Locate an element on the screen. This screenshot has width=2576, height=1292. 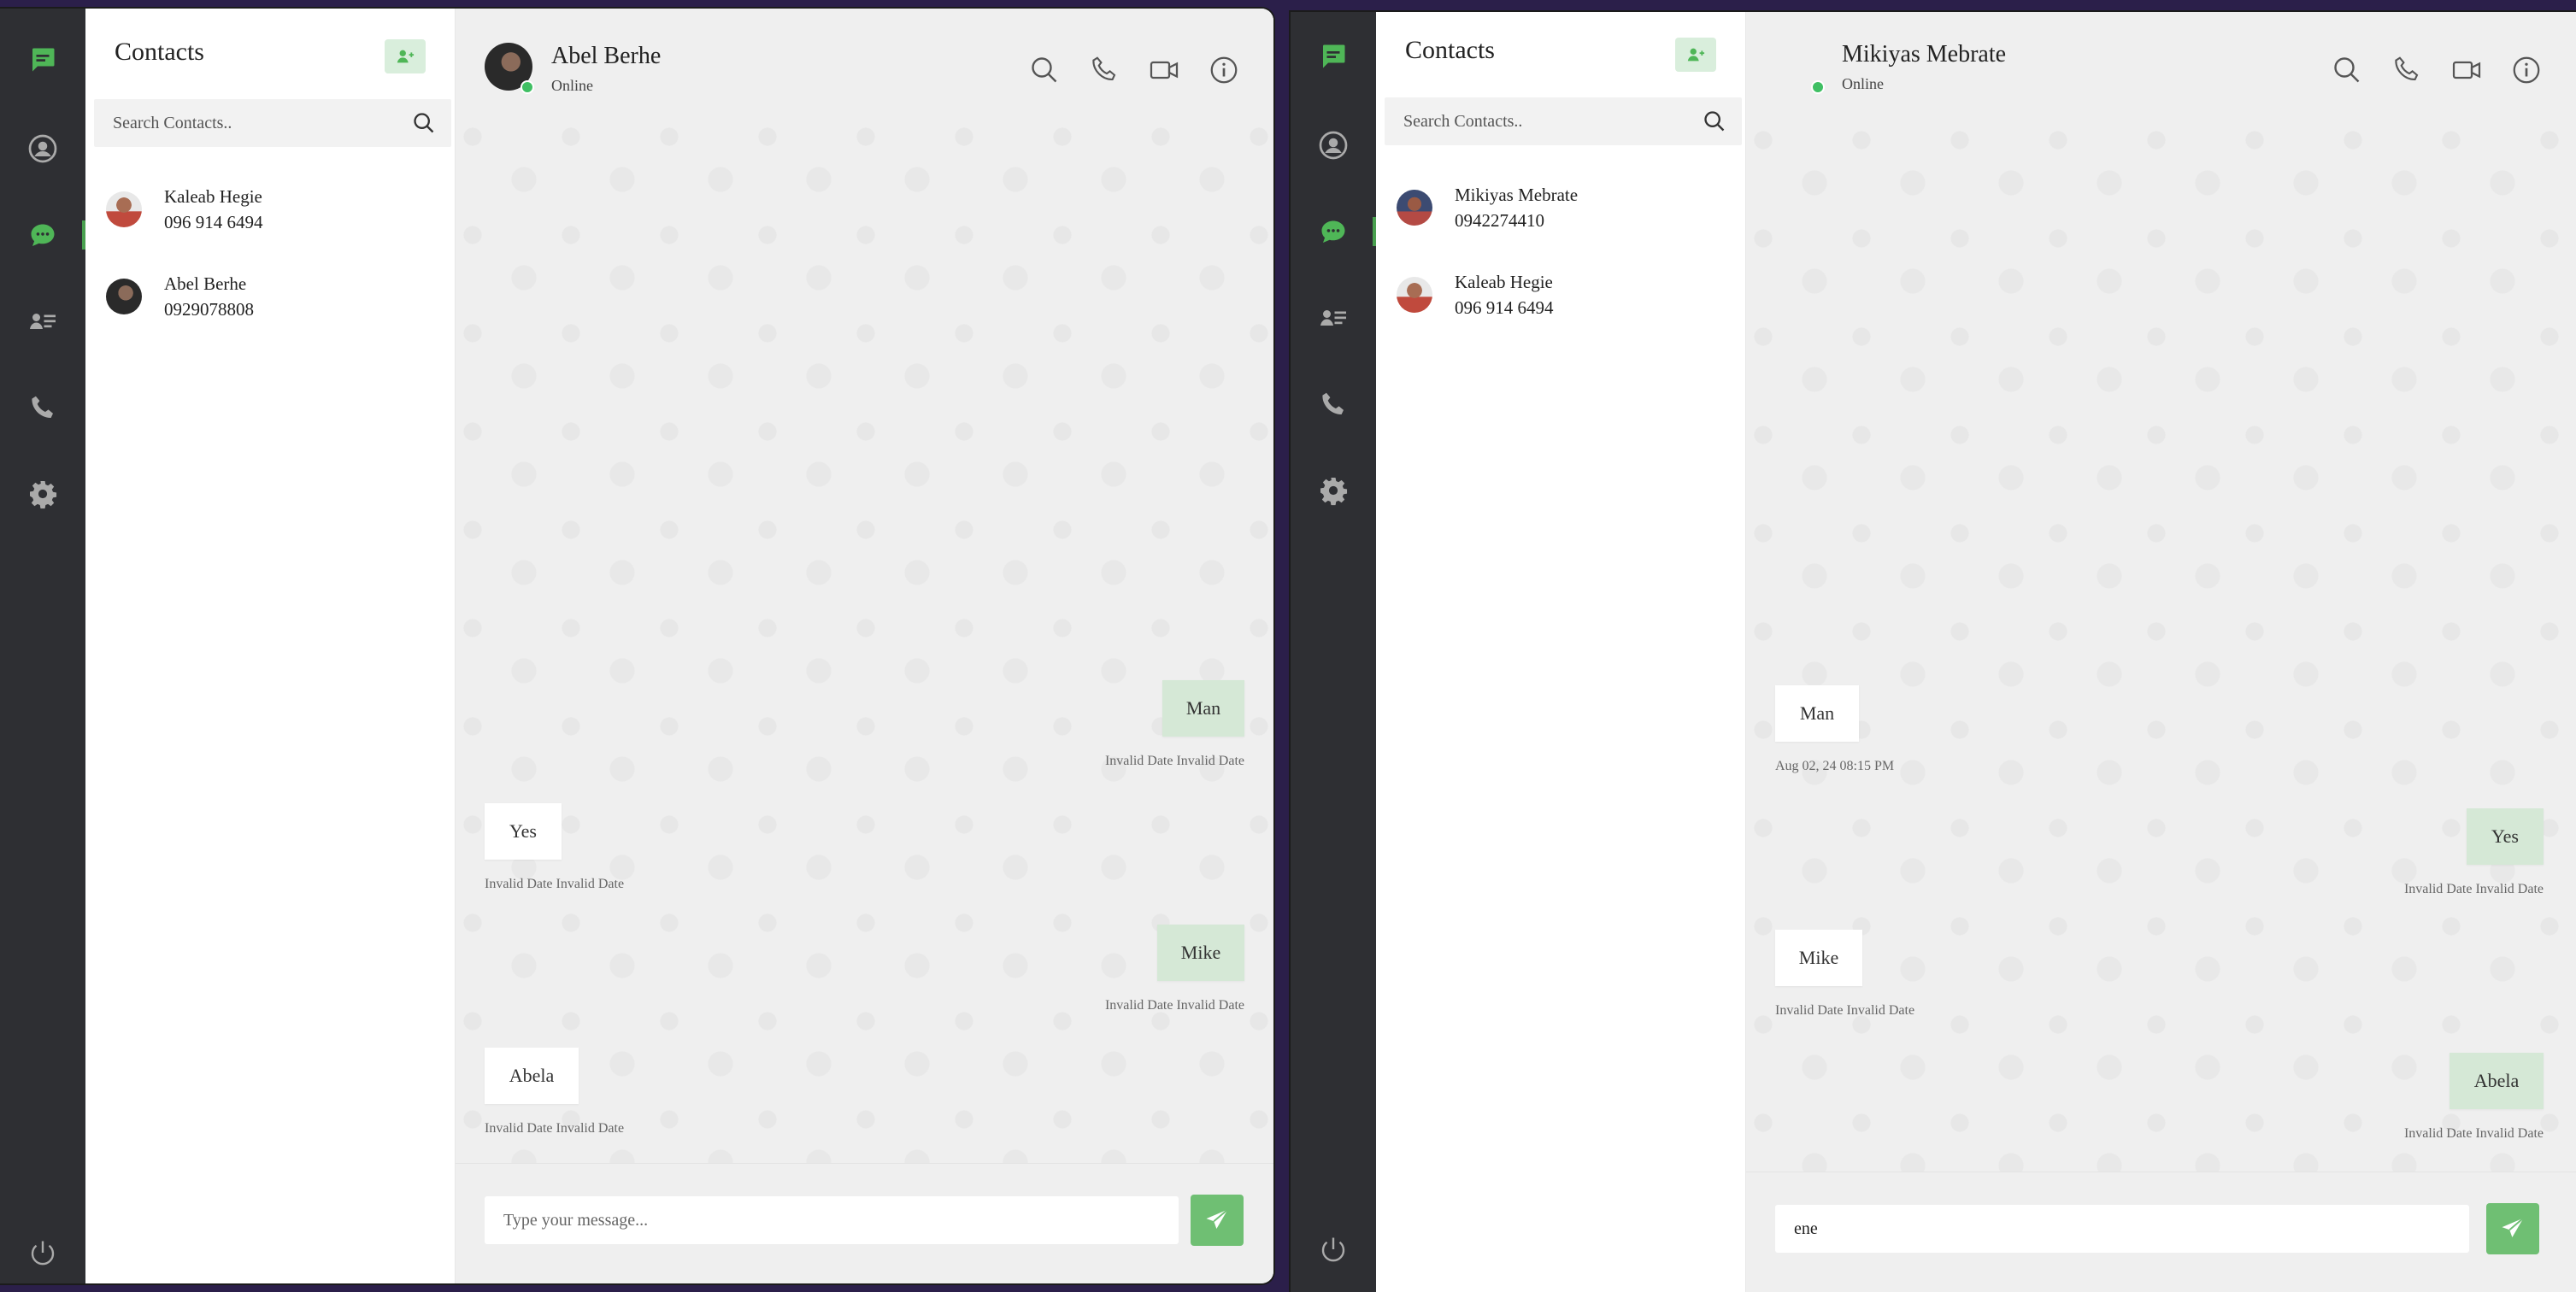
contact-phone: 0942274410 is located at coordinates (1499, 220).